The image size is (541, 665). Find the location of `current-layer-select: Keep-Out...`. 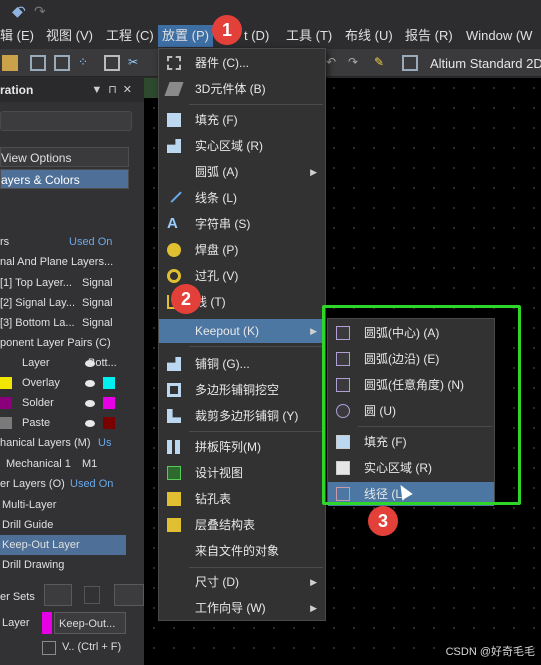

current-layer-select: Keep-Out... is located at coordinates (90, 623).